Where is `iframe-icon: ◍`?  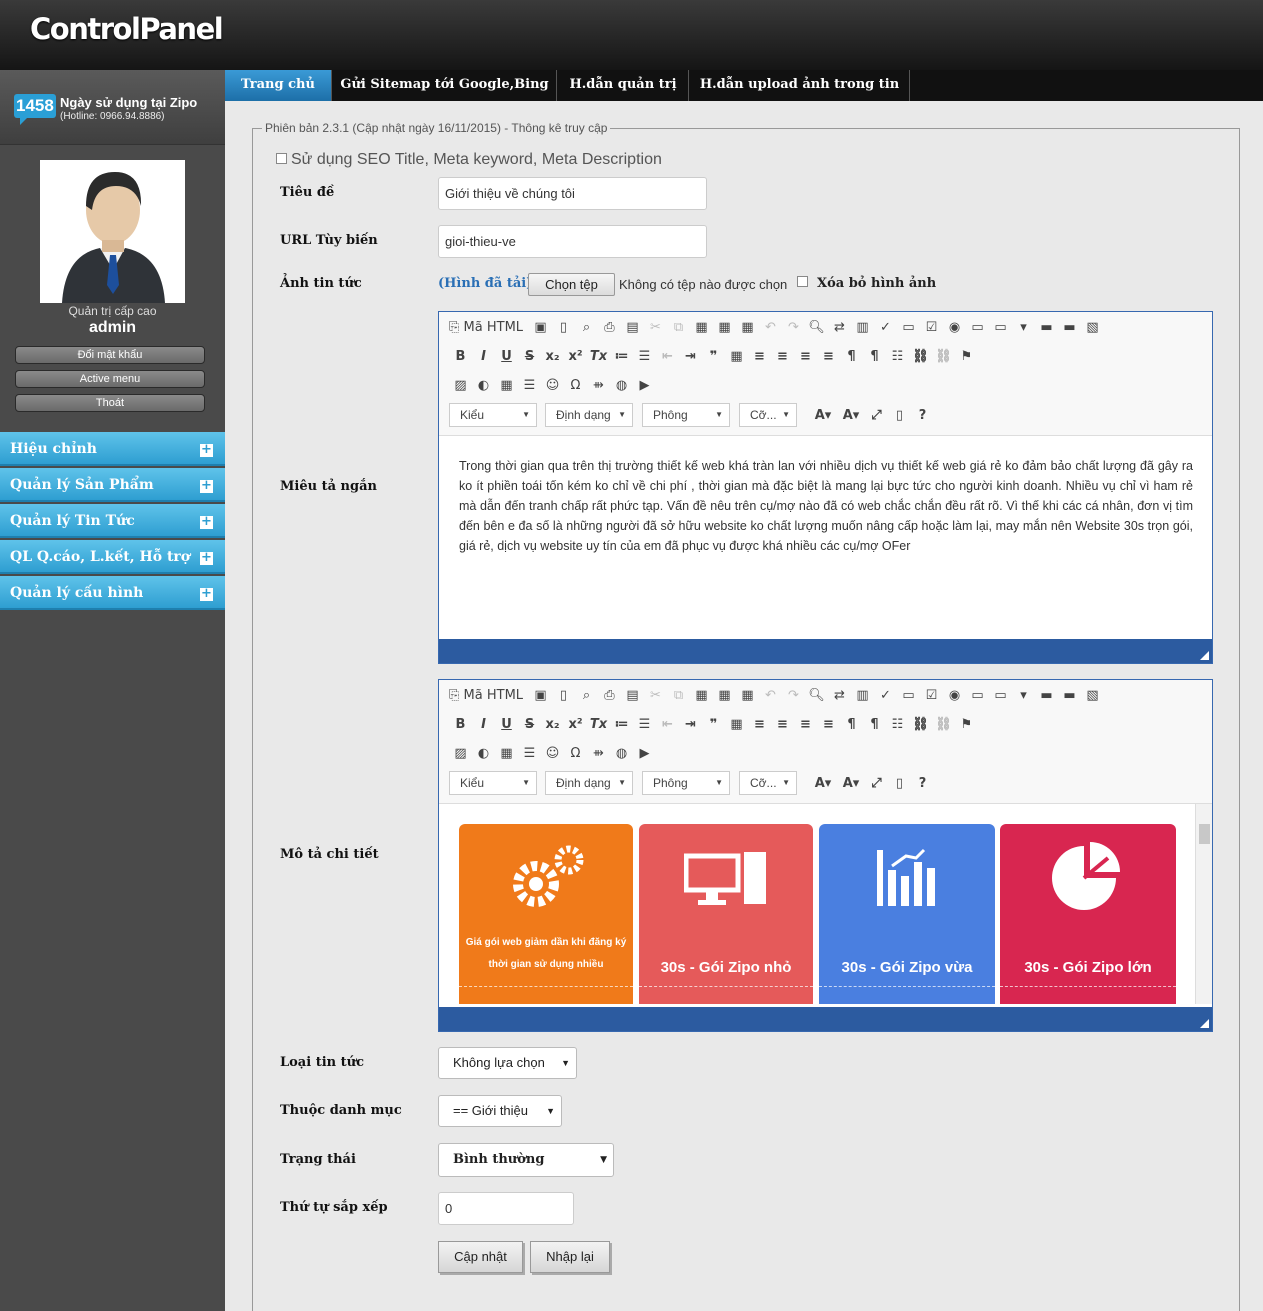
iframe-icon: ◍ is located at coordinates (621, 753).